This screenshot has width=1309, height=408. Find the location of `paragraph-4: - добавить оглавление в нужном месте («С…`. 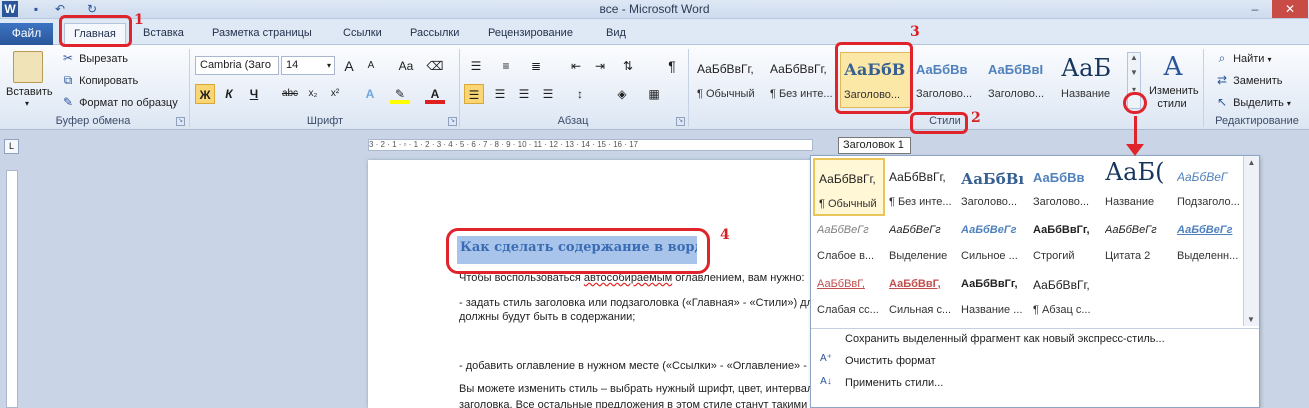

paragraph-4: - добавить оглавление в нужном месте («С… is located at coordinates (640, 366).